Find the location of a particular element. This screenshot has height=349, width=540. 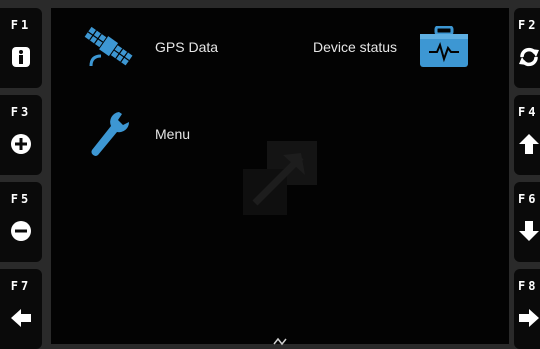

gps-data-label: GPS Data is located at coordinates (187, 47).